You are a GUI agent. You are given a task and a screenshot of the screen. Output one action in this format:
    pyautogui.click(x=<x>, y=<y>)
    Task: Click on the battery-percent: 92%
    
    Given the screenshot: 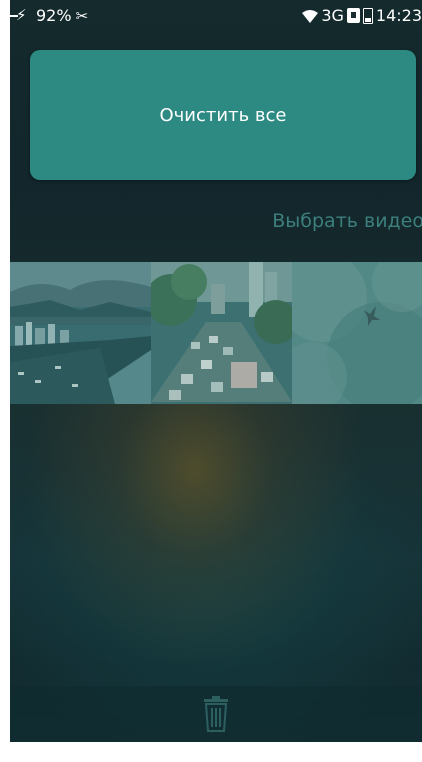 What is the action you would take?
    pyautogui.click(x=54, y=15)
    